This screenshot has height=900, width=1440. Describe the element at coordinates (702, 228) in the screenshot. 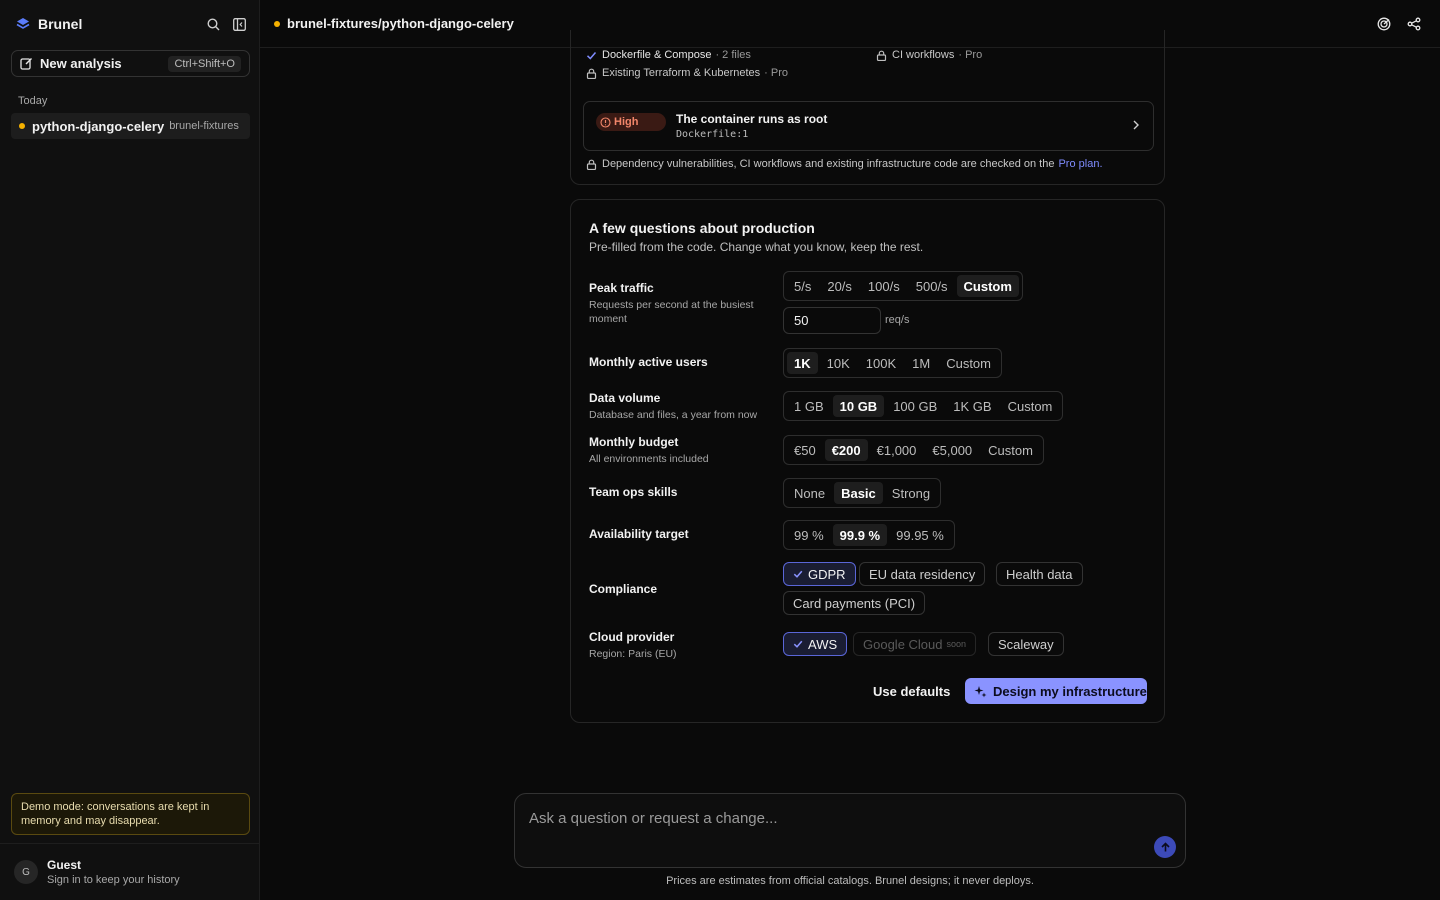

I see `questions-title: A few questions about production` at that location.